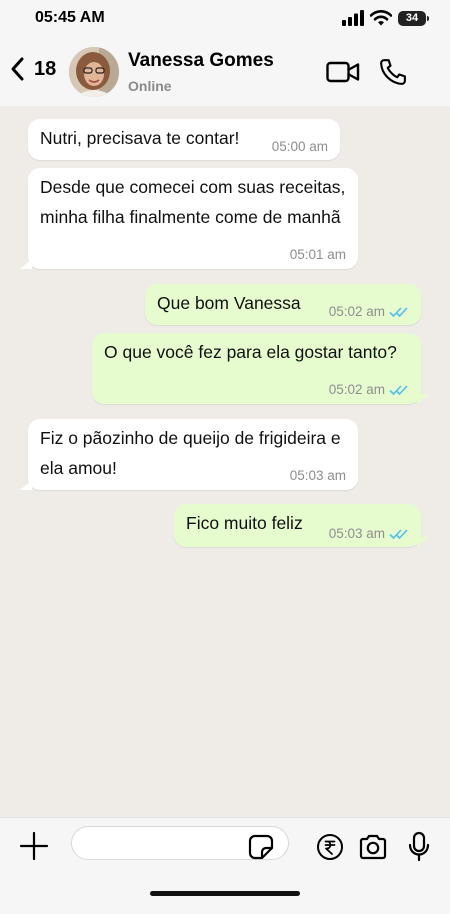  I want to click on message-outgoing: Fico muito feliz 05:03 am, so click(297, 525).